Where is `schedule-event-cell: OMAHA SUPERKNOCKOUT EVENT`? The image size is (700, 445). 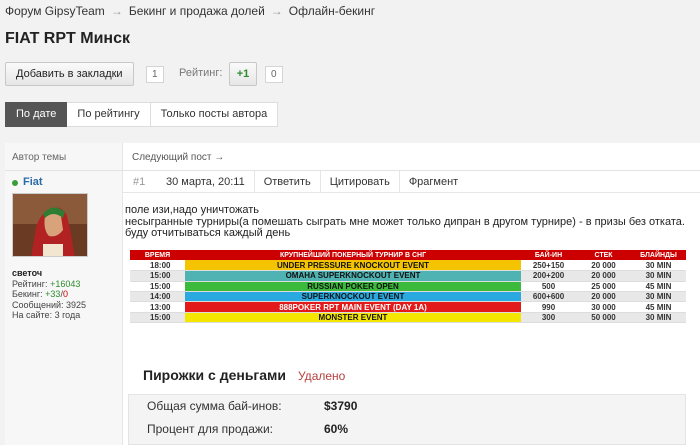 schedule-event-cell: OMAHA SUPERKNOCKOUT EVENT is located at coordinates (353, 276).